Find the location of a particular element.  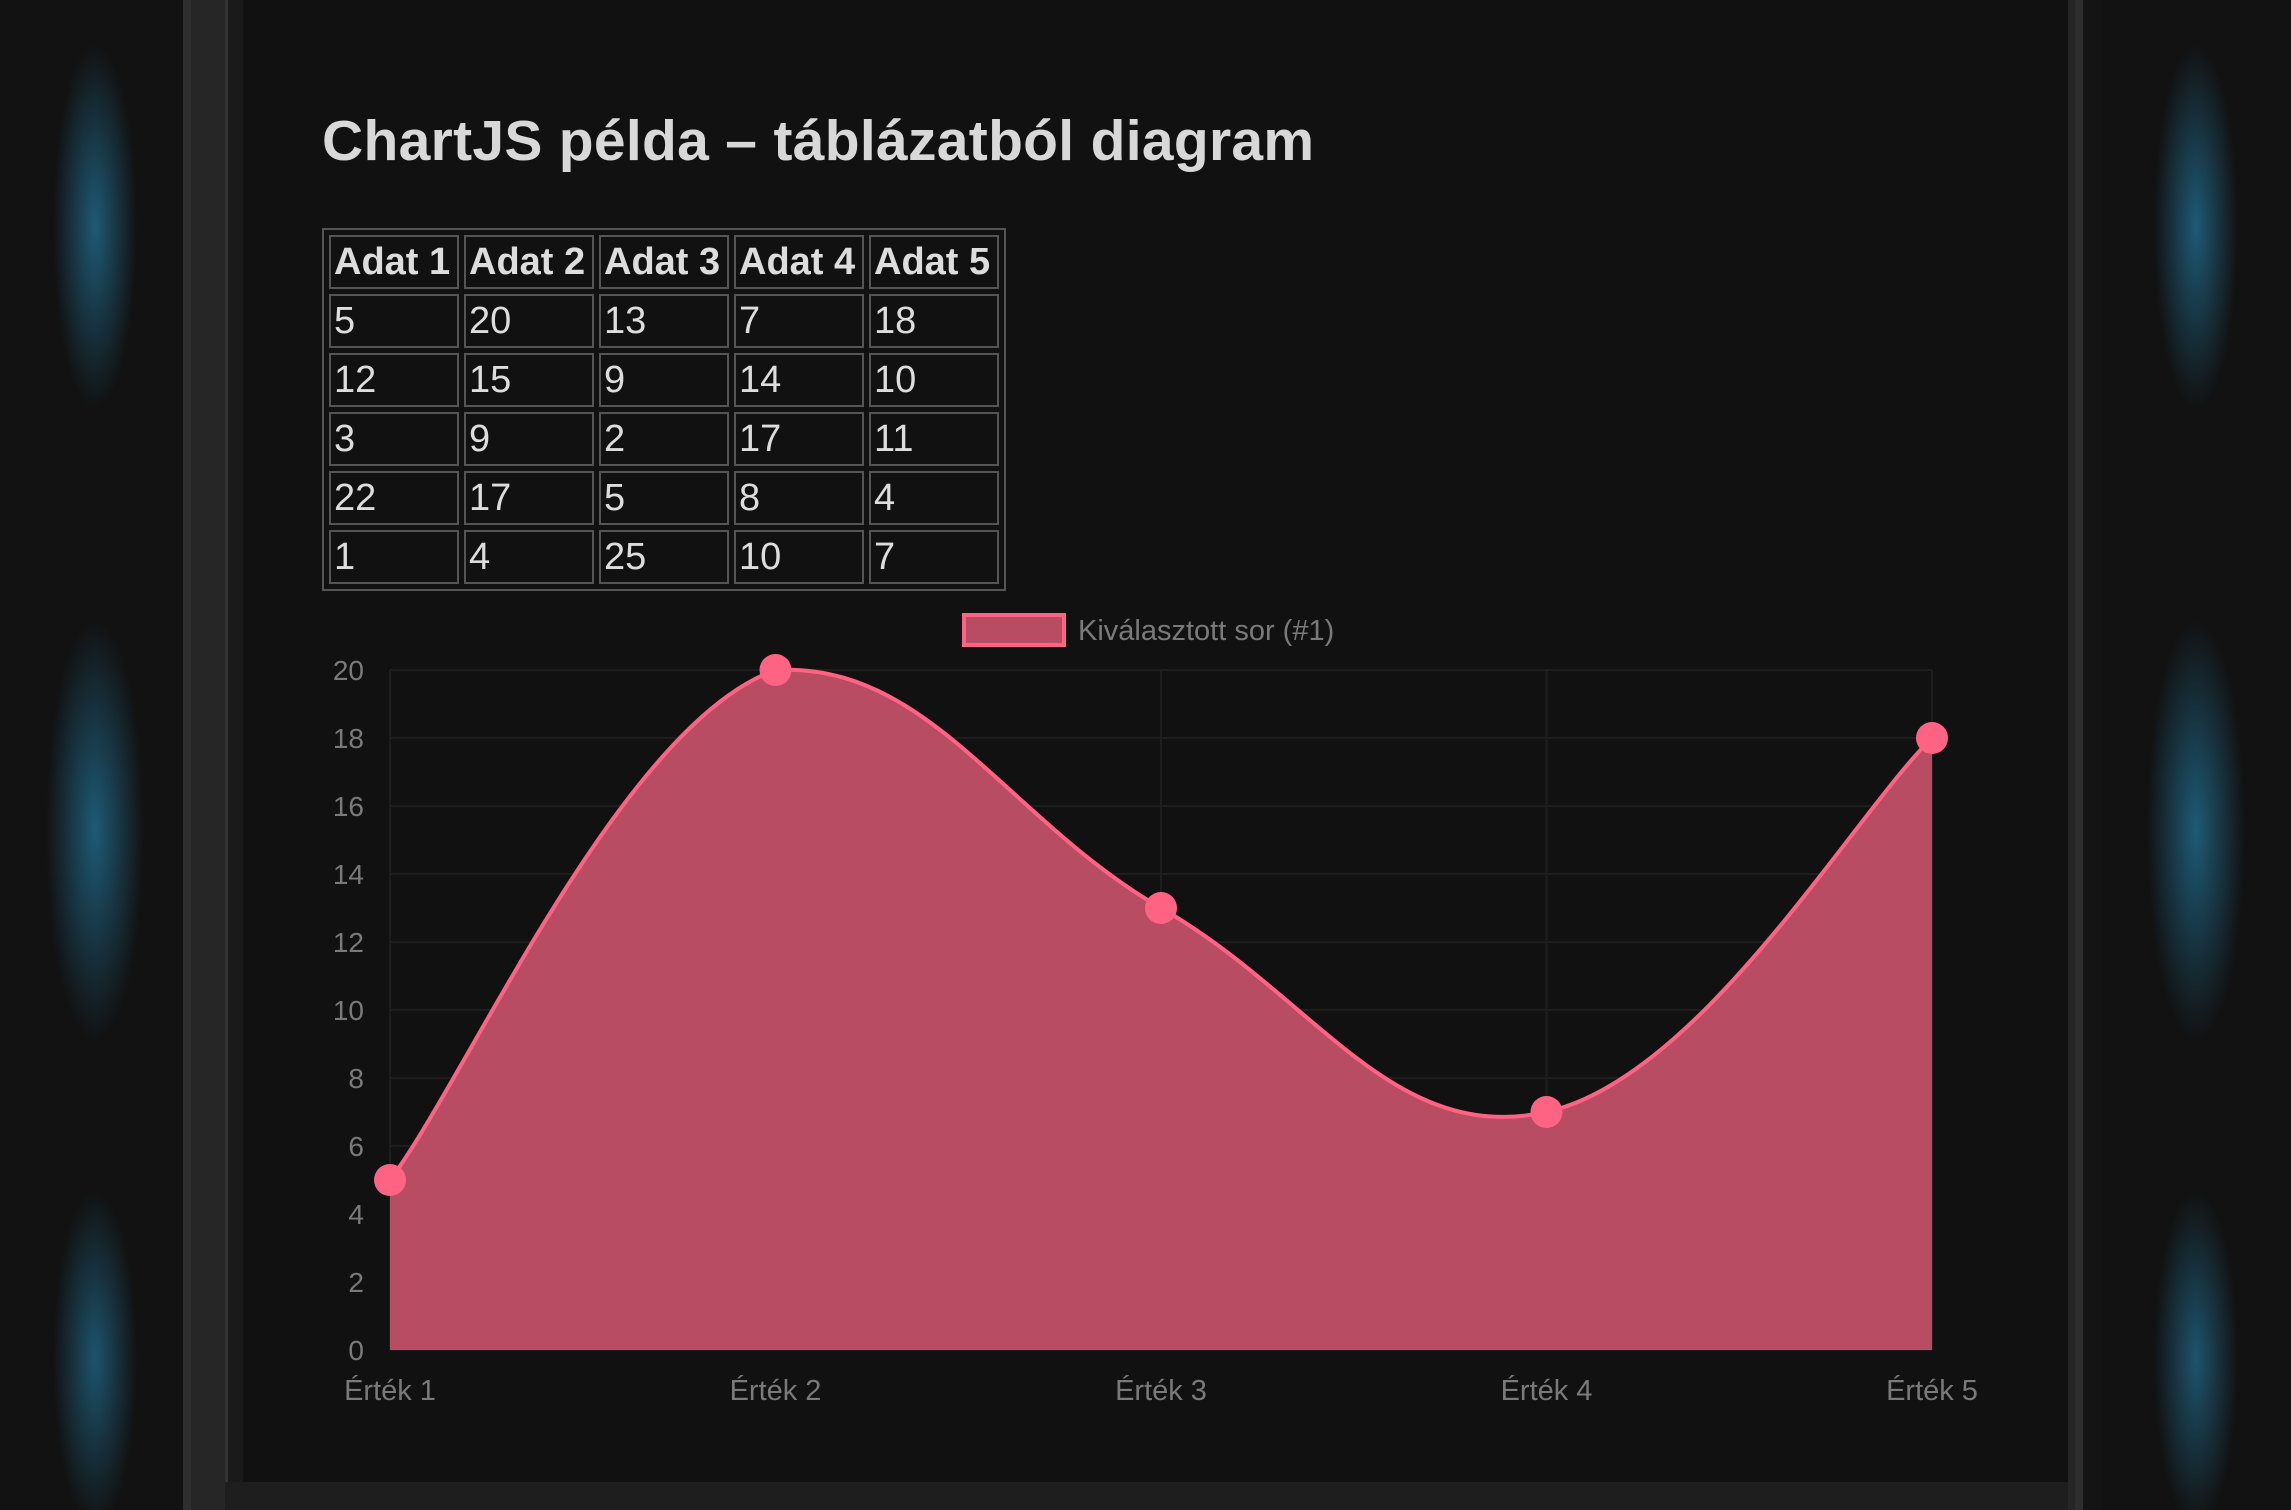

y-axis-ticks: 0 2 4 6 8 10 12 14 16 18 20 is located at coordinates (348, 1010).